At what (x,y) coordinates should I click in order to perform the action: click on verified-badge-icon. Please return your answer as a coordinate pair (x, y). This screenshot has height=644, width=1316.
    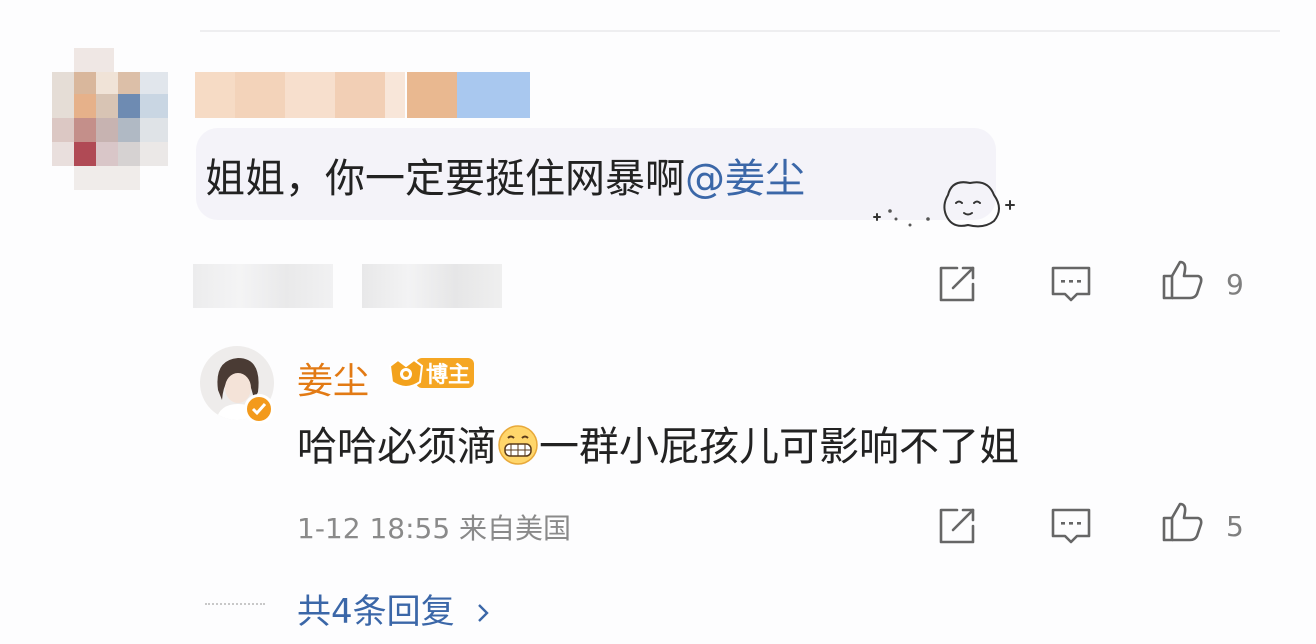
    Looking at the image, I should click on (259, 409).